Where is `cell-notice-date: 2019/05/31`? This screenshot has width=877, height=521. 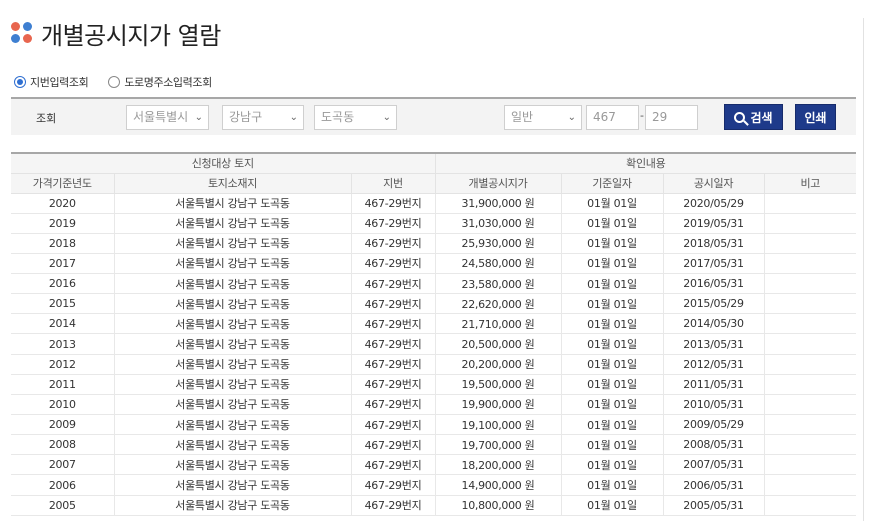
cell-notice-date: 2019/05/31 is located at coordinates (714, 223).